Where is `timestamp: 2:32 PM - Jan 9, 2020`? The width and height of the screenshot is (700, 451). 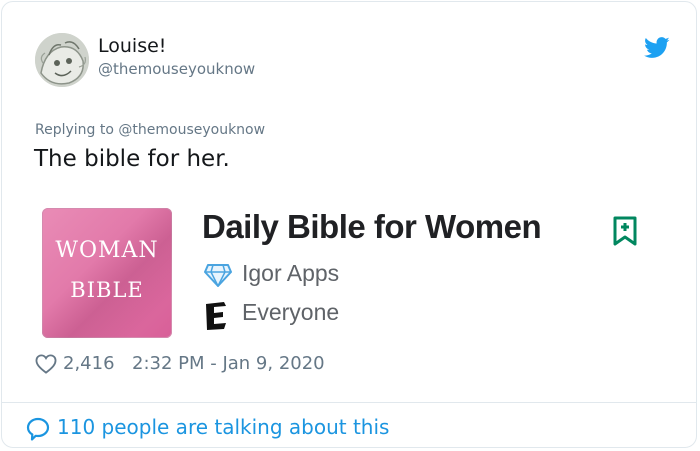
timestamp: 2:32 PM - Jan 9, 2020 is located at coordinates (228, 363).